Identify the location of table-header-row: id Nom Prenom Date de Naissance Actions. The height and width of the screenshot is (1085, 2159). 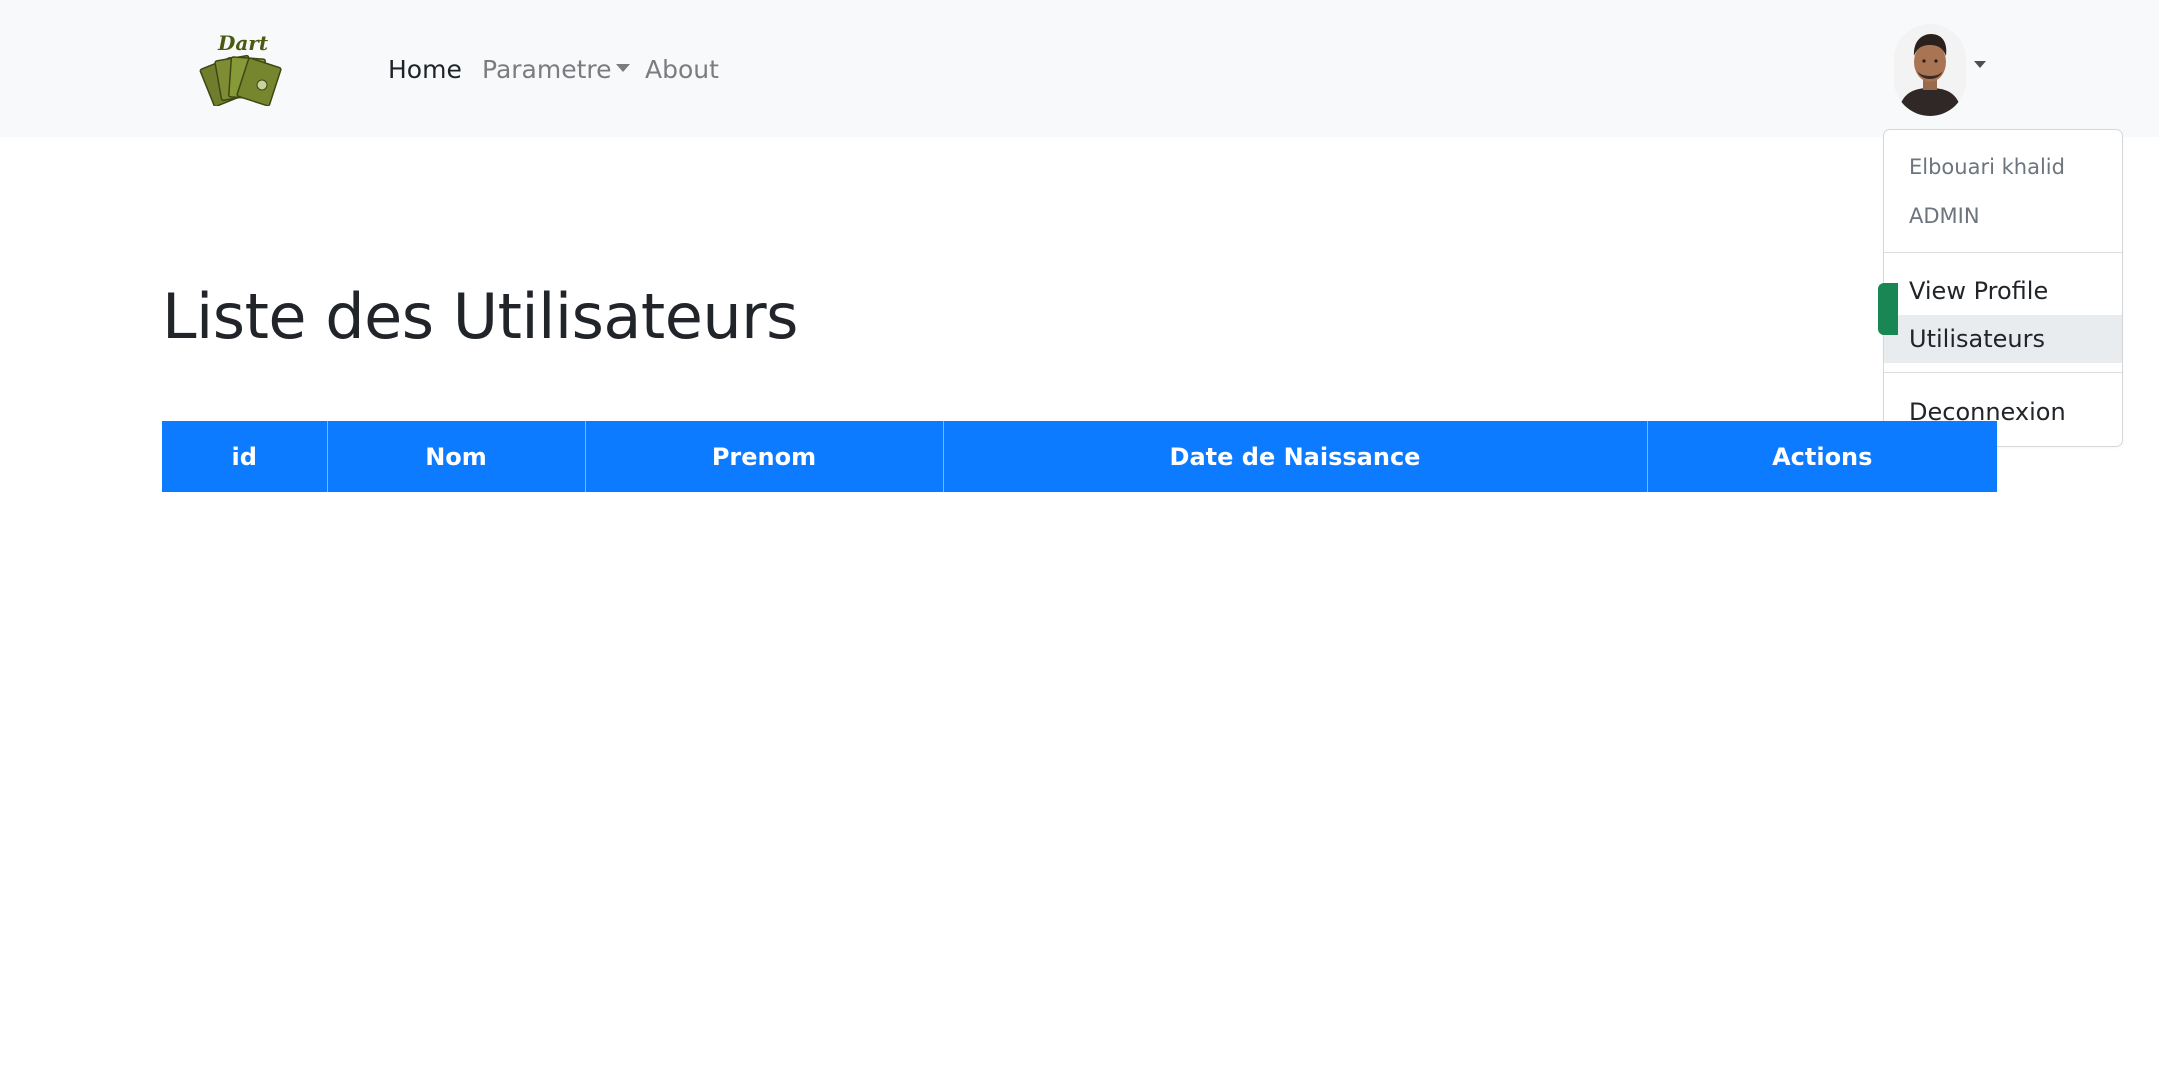
(1079, 456).